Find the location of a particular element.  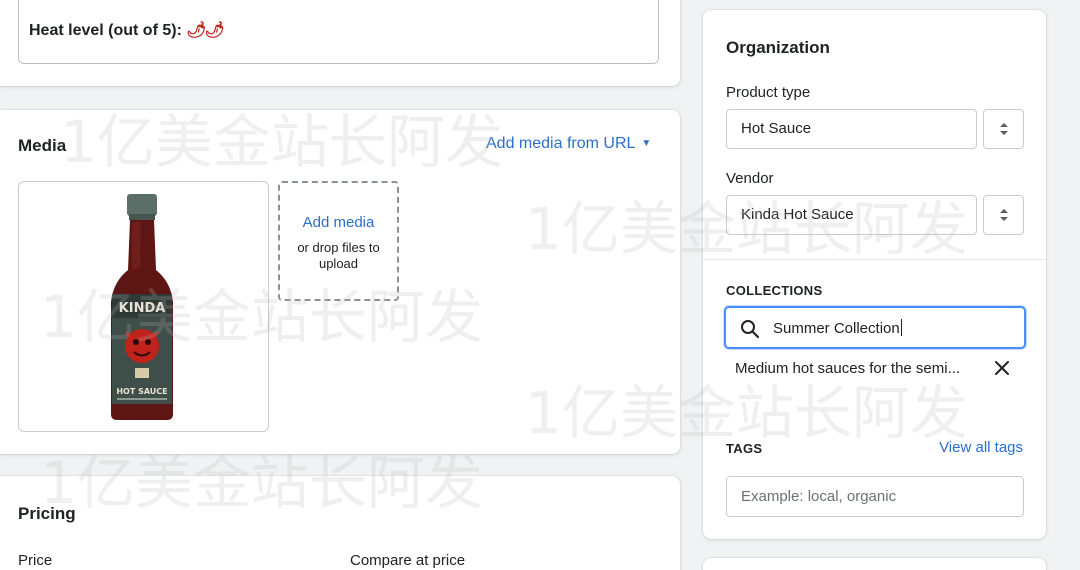

chili-pepper-icons: 🌶🌶 is located at coordinates (205, 30).